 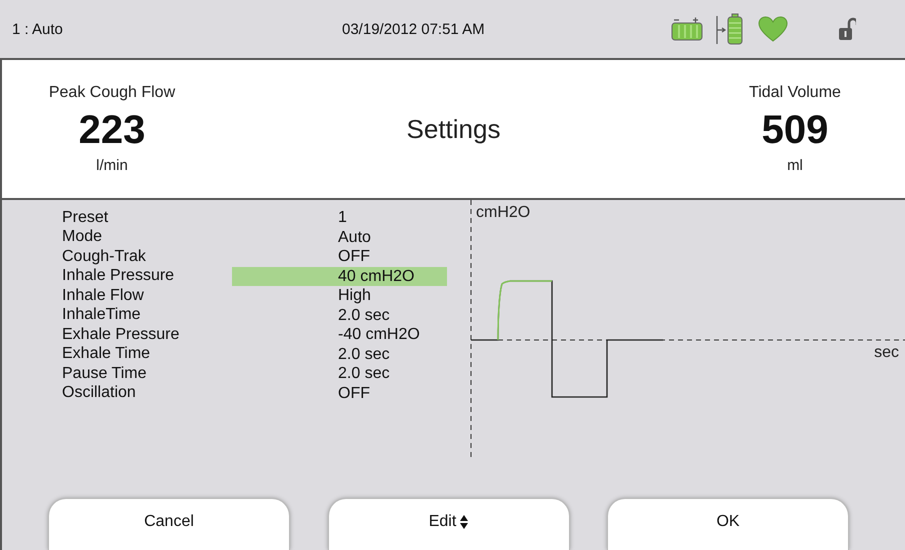 What do you see at coordinates (339, 218) in the screenshot?
I see `setting-value: 1` at bounding box center [339, 218].